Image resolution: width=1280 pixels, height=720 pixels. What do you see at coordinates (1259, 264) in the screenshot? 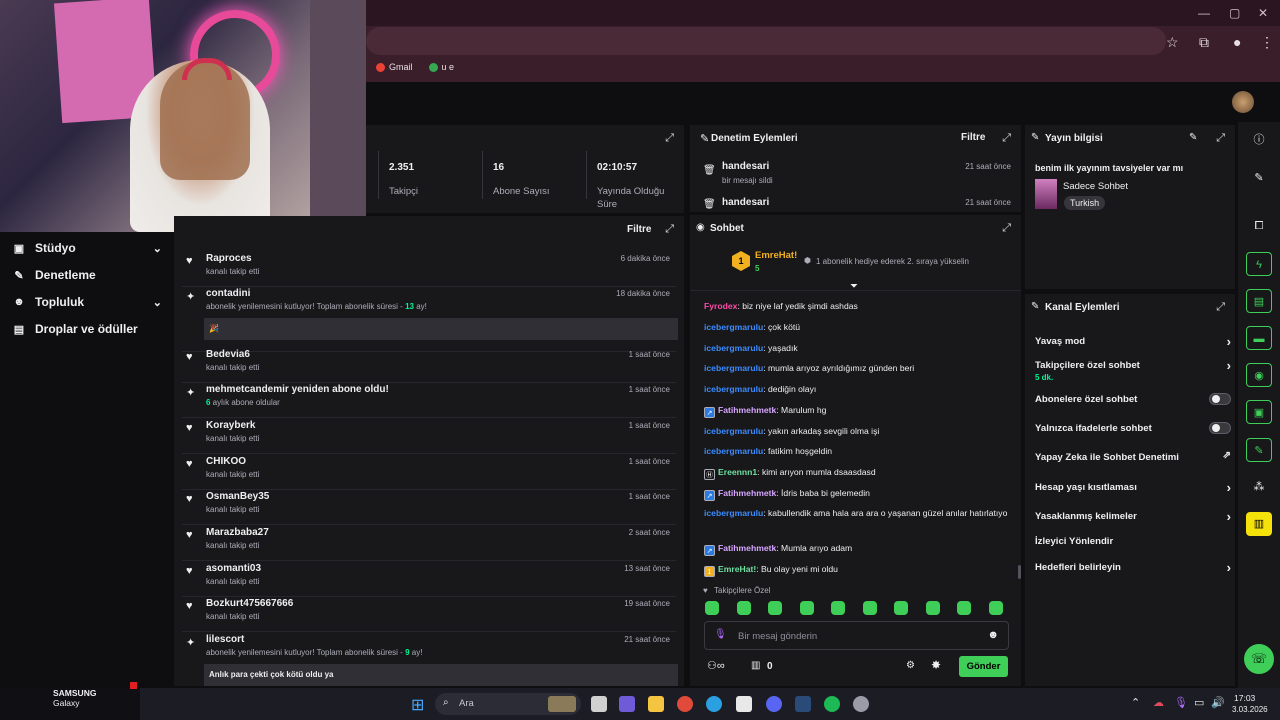
I see `lightning-icon: ϟ` at bounding box center [1259, 264].